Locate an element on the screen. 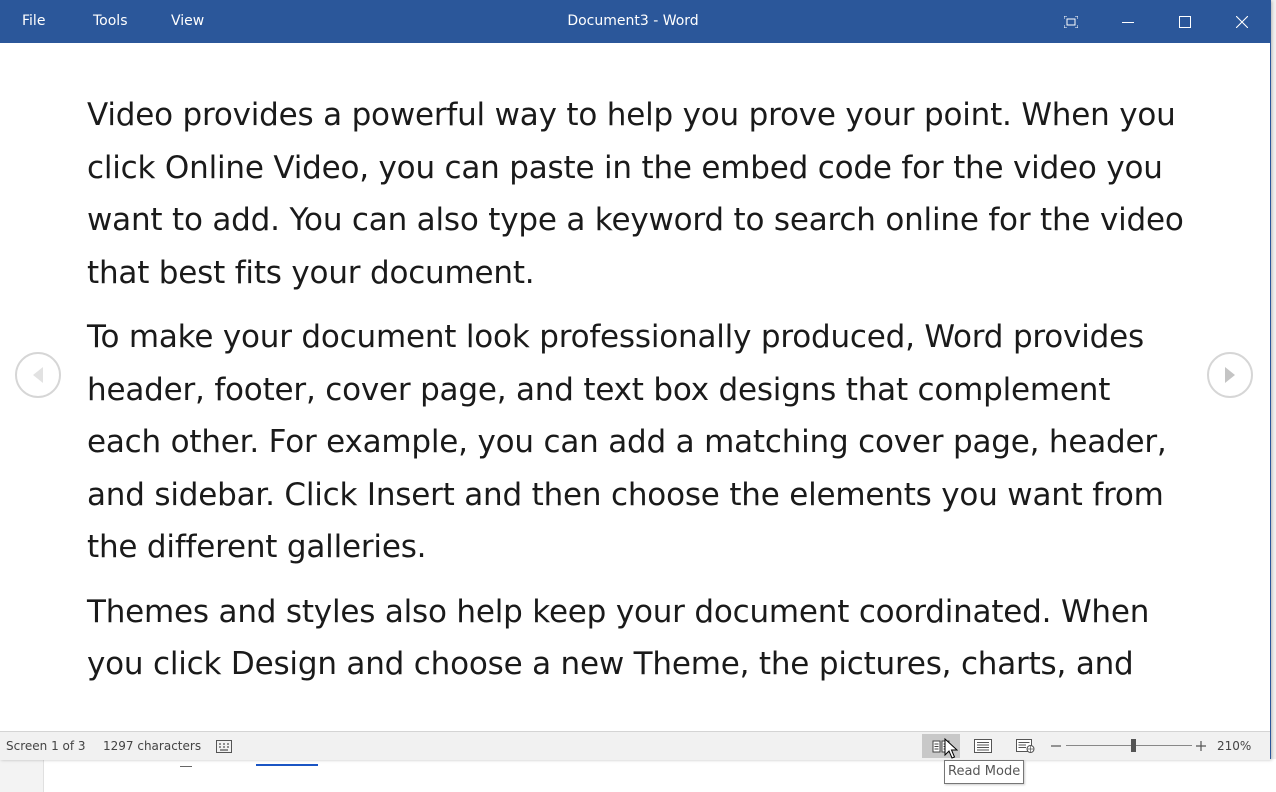 This screenshot has width=1276, height=792. zoom-level: 210% is located at coordinates (1234, 746).